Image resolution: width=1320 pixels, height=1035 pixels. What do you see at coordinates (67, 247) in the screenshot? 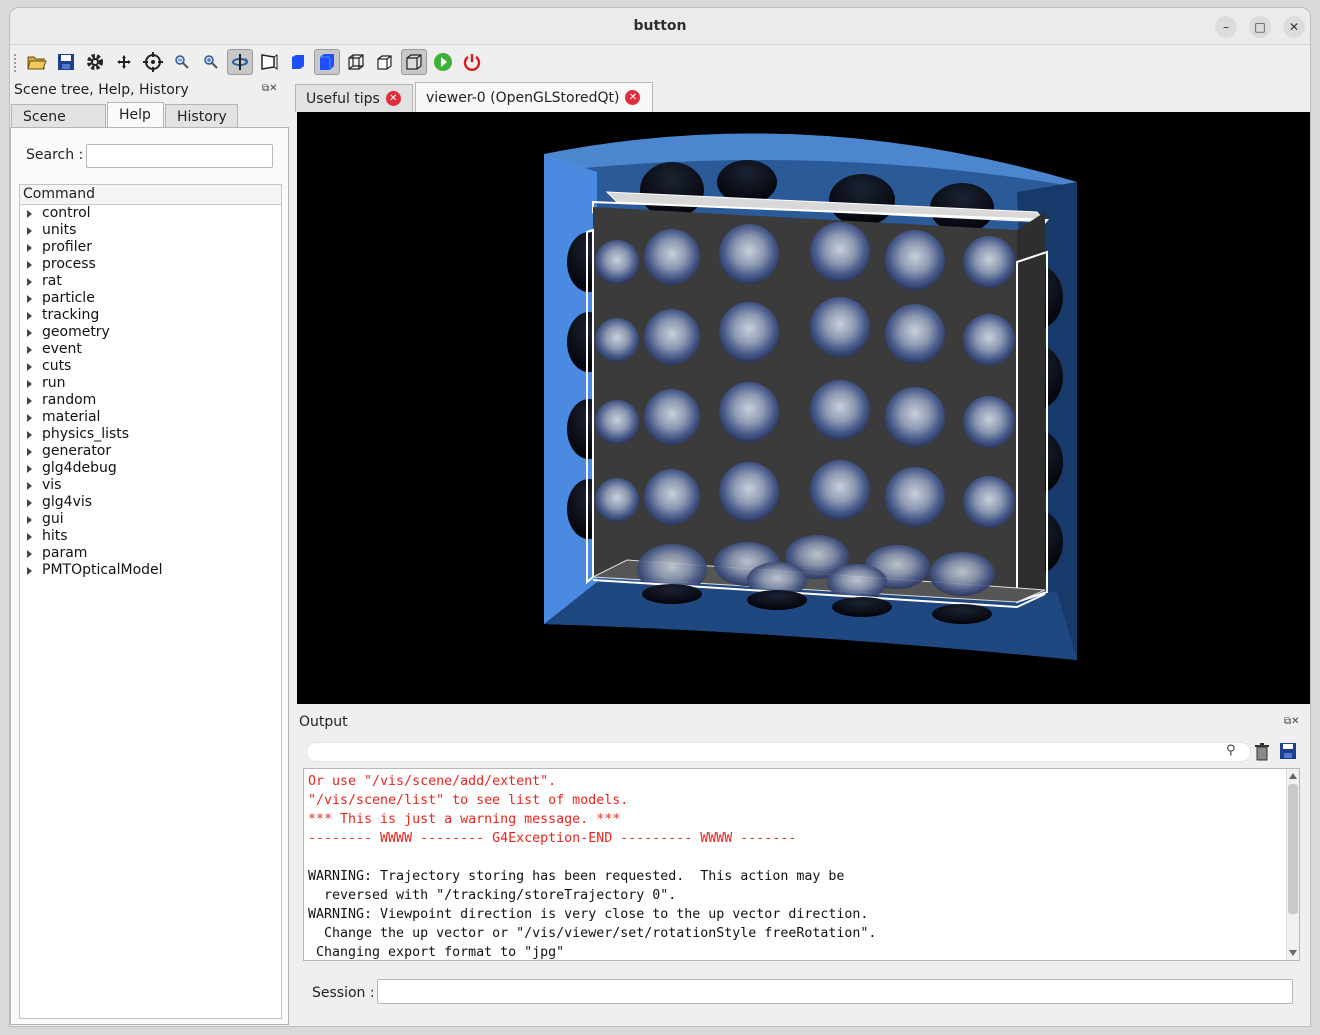
I see `command-label: profiler` at bounding box center [67, 247].